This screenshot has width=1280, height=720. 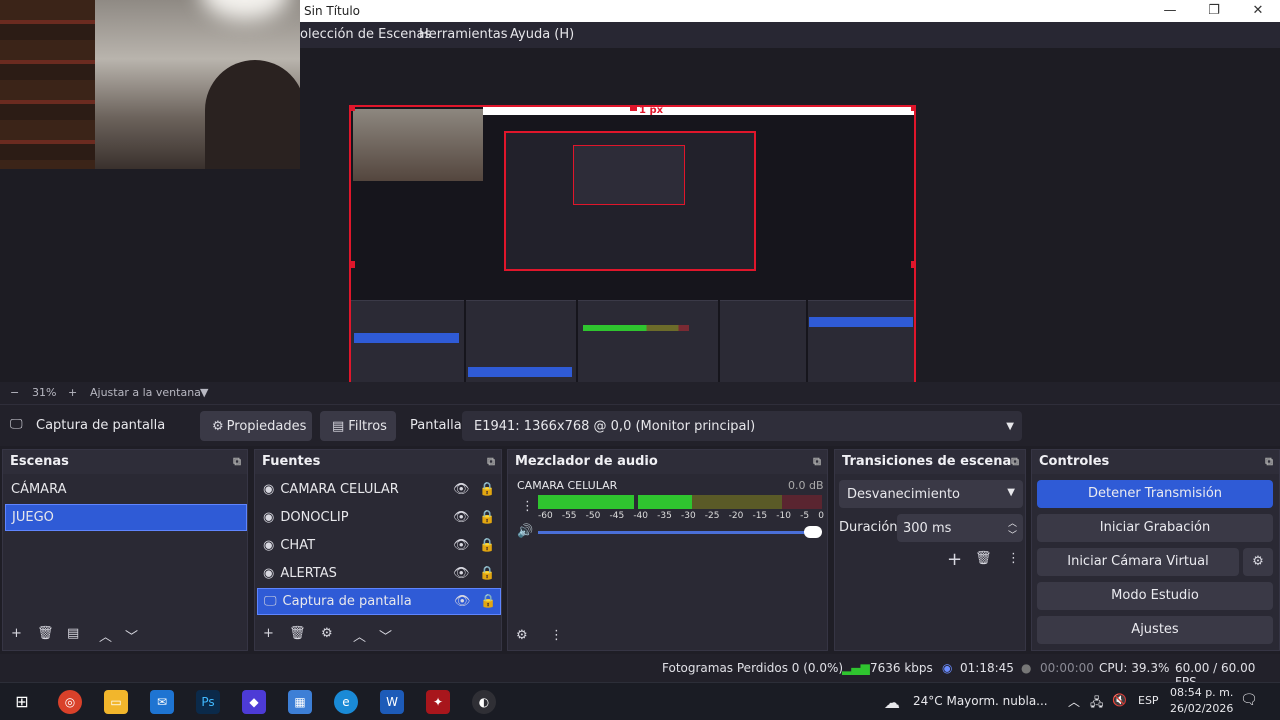 What do you see at coordinates (126, 517) in the screenshot?
I see `scene-item-juego: JUEGO` at bounding box center [126, 517].